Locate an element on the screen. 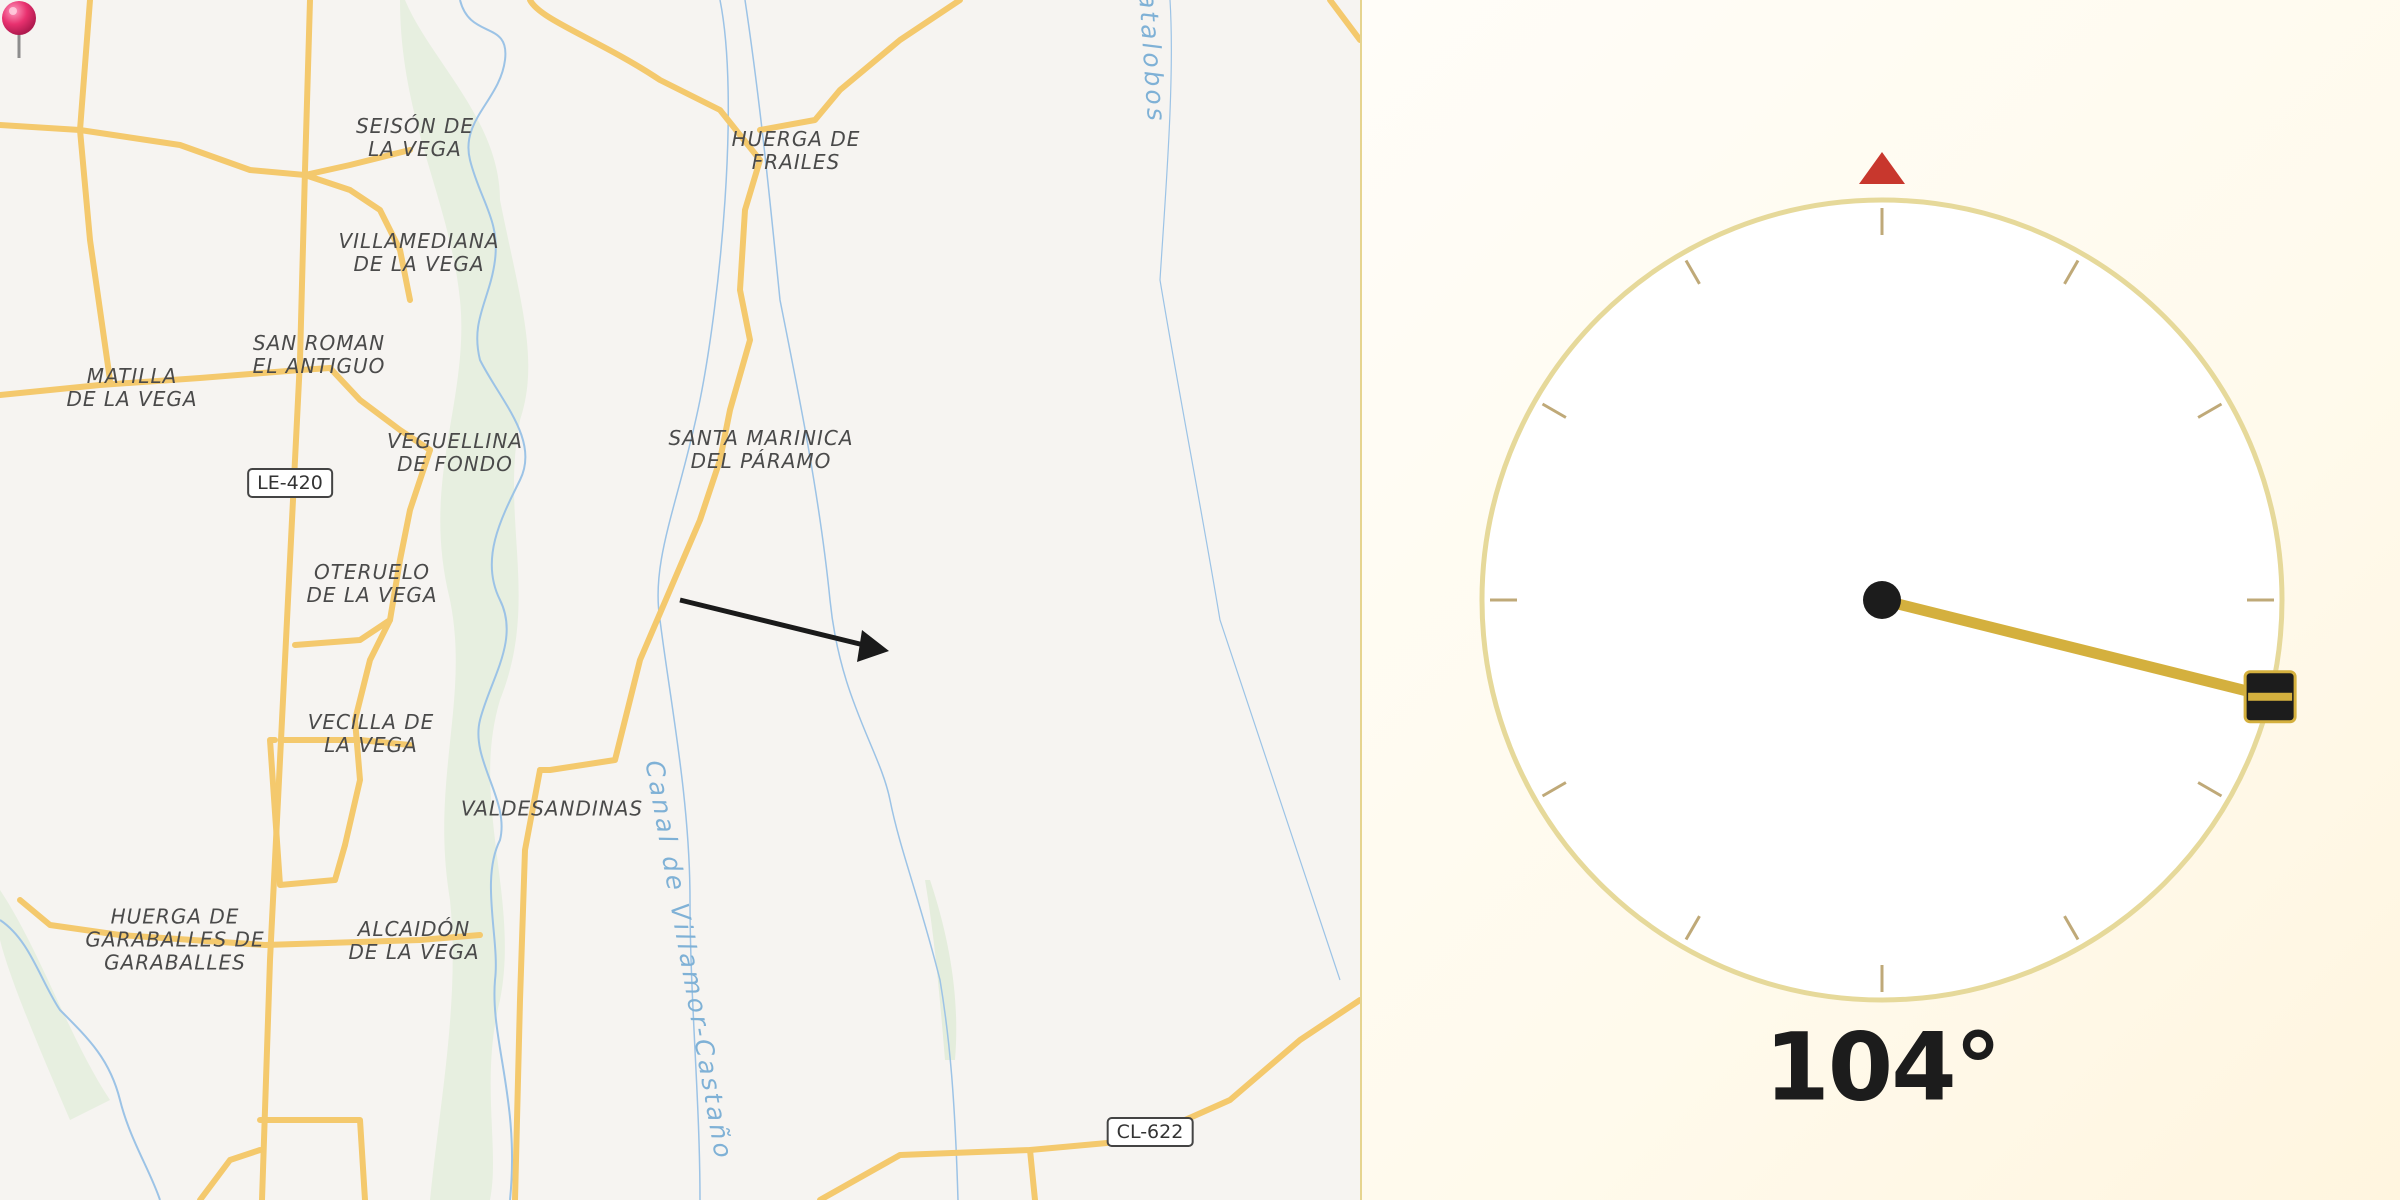 Image resolution: width=2400 pixels, height=1200 pixels. needle-pivot is located at coordinates (1882, 600).